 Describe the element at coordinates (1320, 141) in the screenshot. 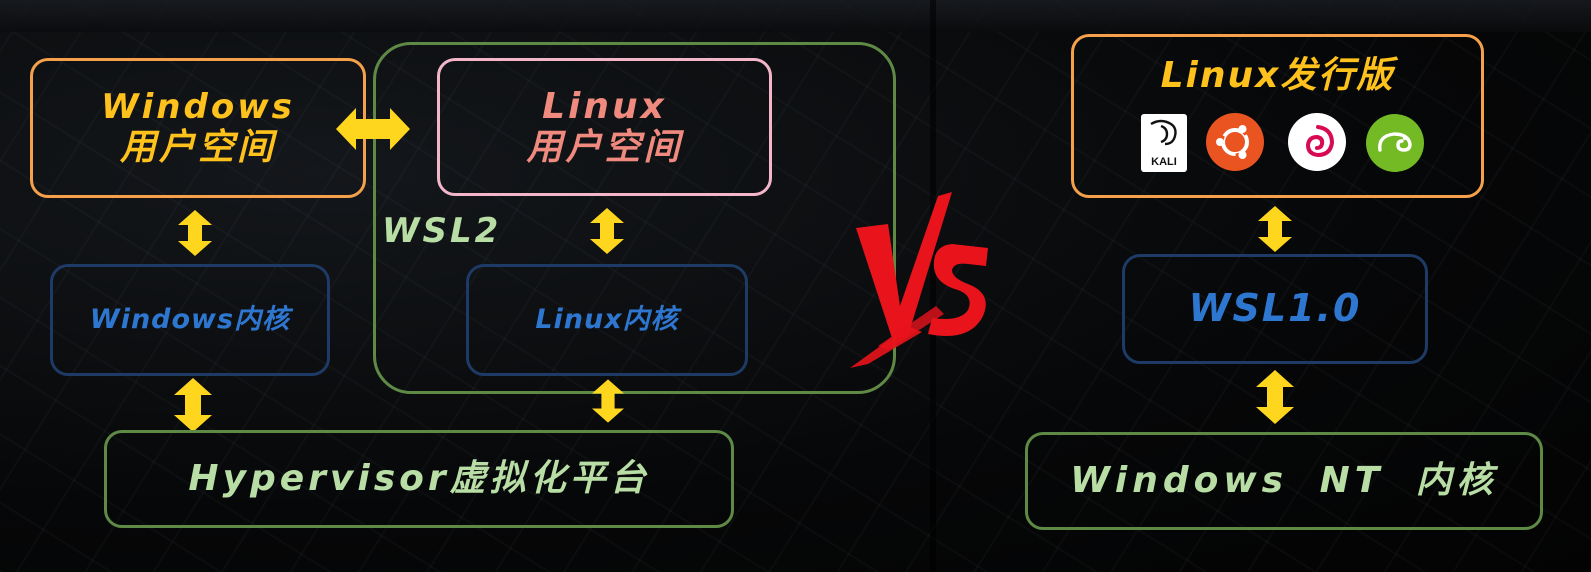

I see `debian-swirl-icon` at that location.